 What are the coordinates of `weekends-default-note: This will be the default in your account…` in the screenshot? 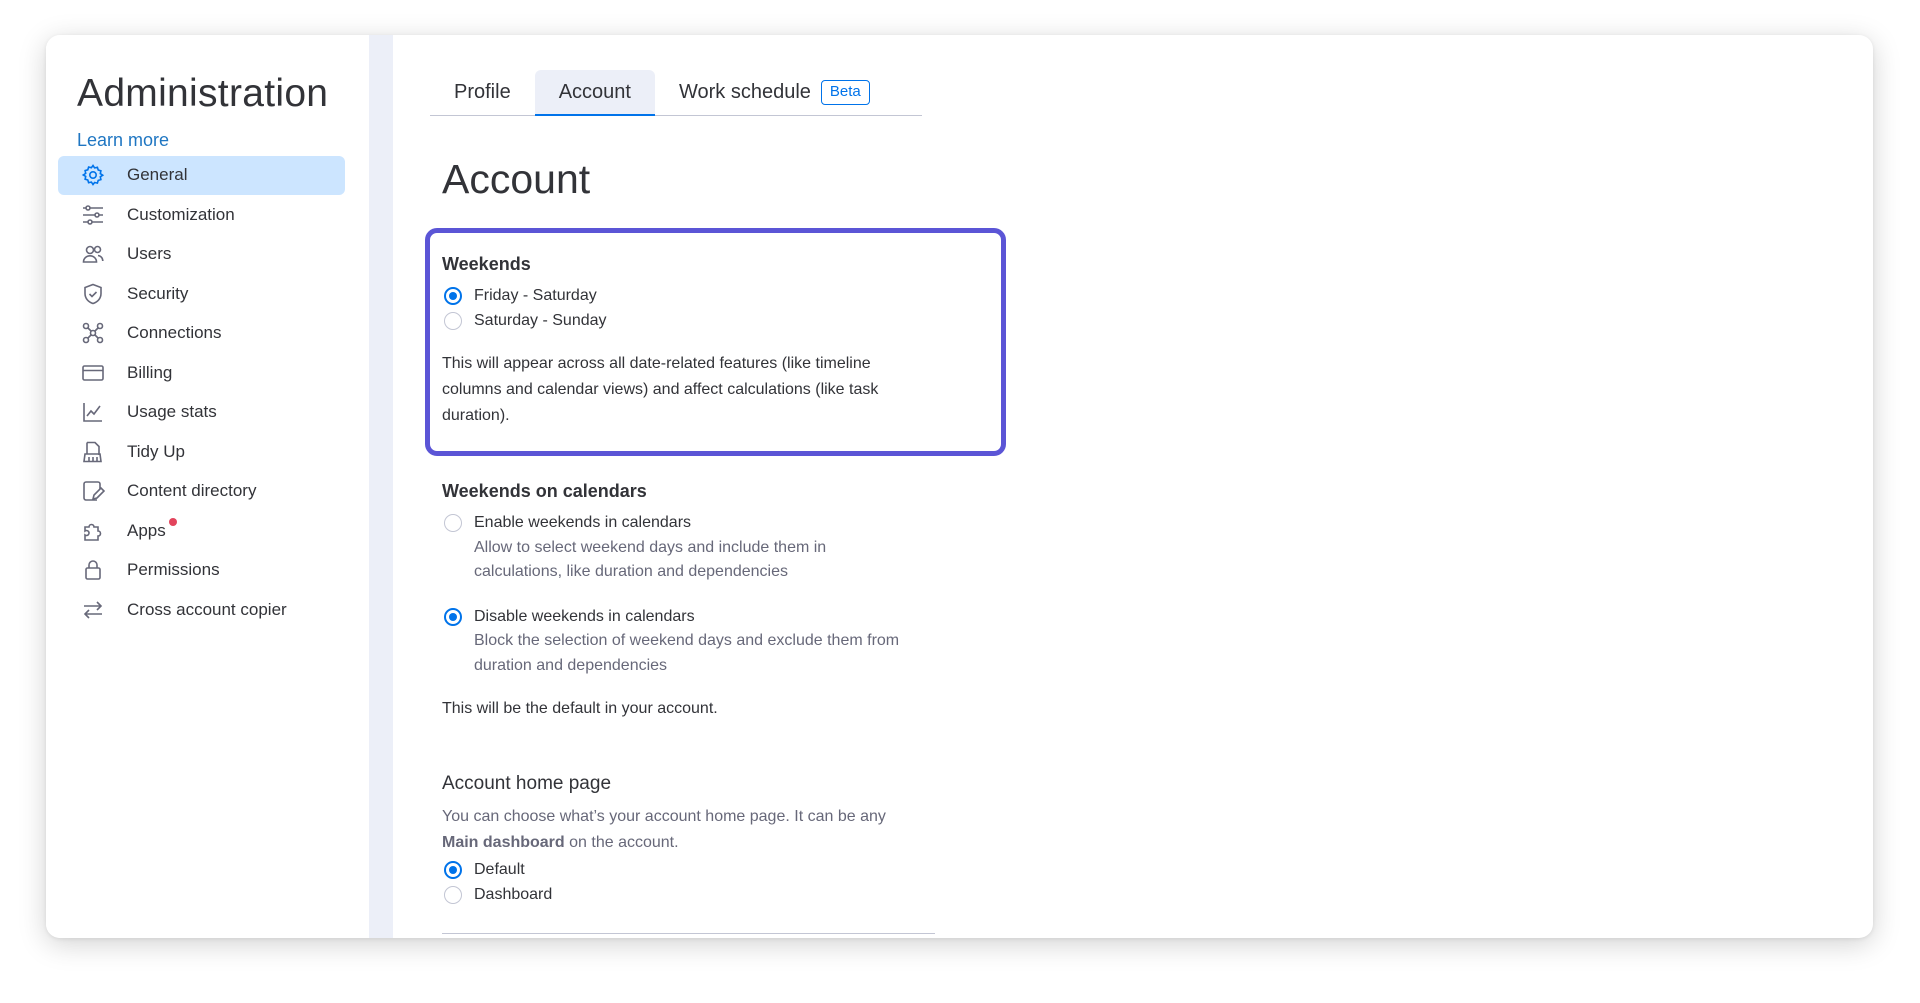 It's located at (580, 708).